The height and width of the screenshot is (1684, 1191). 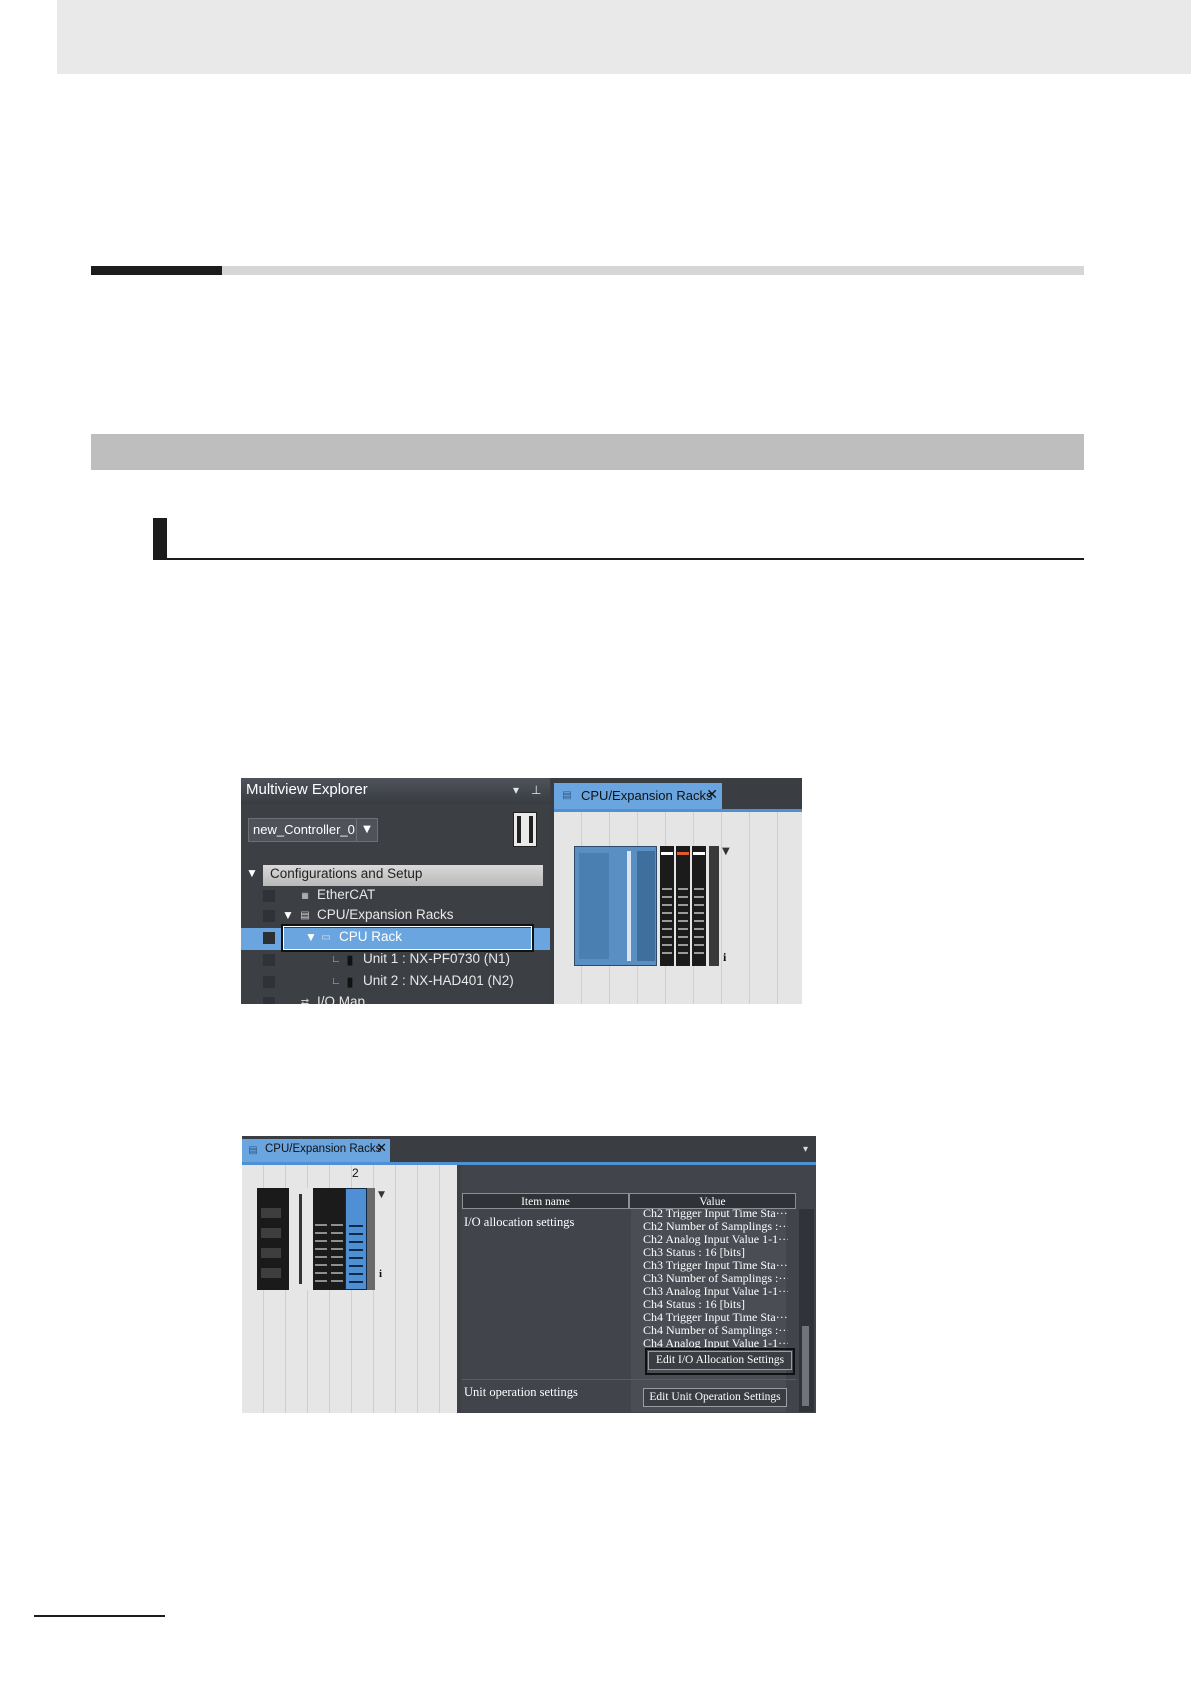 I want to click on tree-item-io-map: ⇄ I/O Map, so click(x=395, y=998).